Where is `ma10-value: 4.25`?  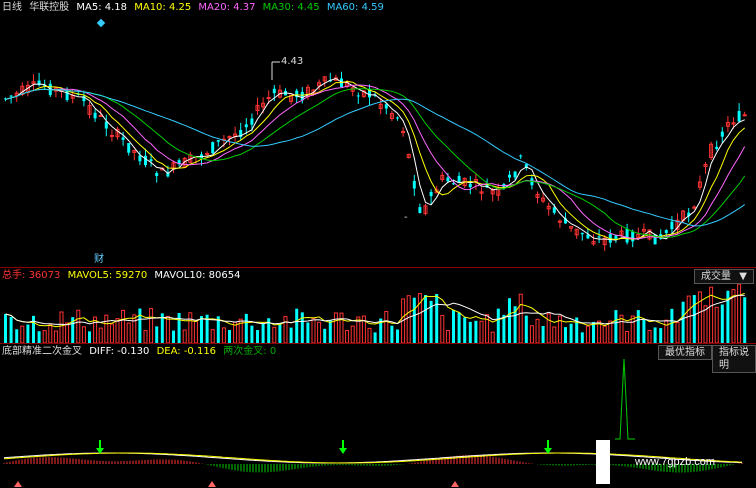 ma10-value: 4.25 is located at coordinates (180, 7).